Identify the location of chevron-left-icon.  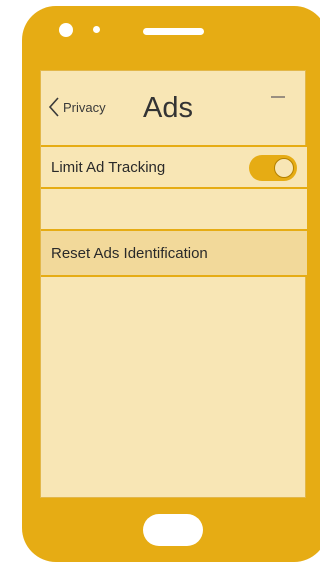
(53, 107).